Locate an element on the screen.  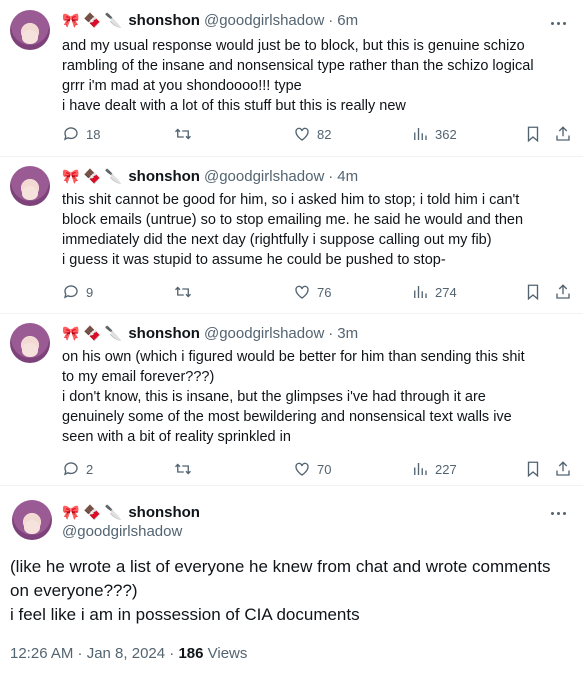
like-button: 70 is located at coordinates (312, 469).